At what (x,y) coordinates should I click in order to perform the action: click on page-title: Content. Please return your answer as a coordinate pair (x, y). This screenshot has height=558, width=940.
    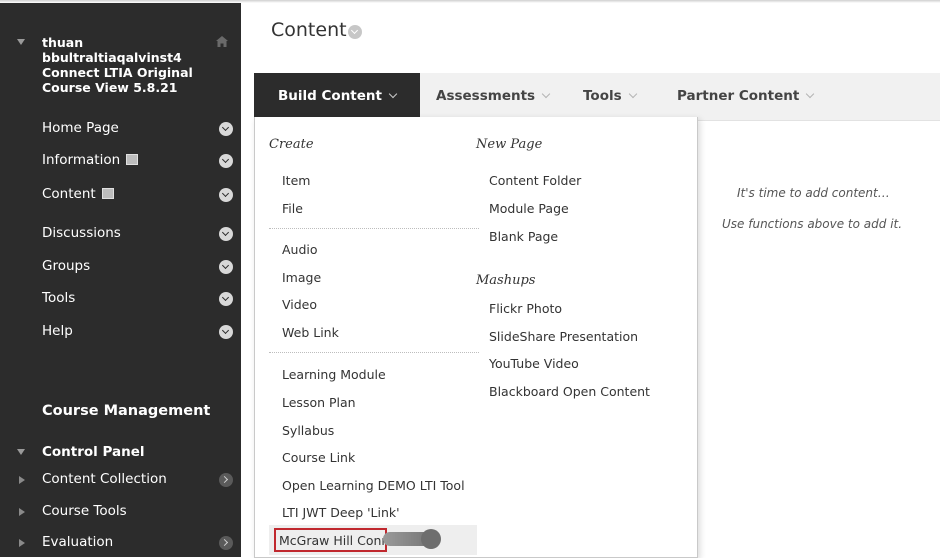
    Looking at the image, I should click on (309, 30).